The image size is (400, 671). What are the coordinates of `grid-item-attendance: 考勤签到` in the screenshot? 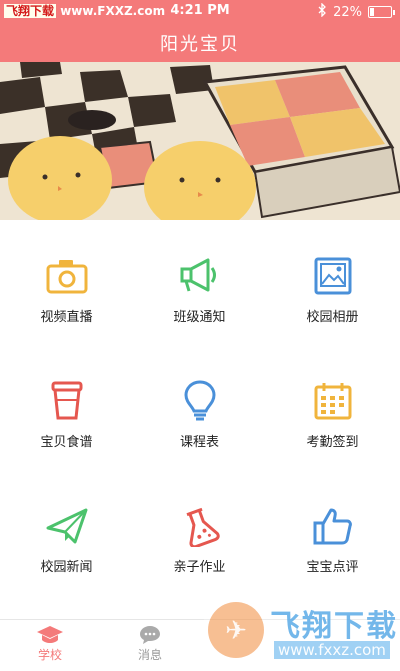 It's located at (332, 407).